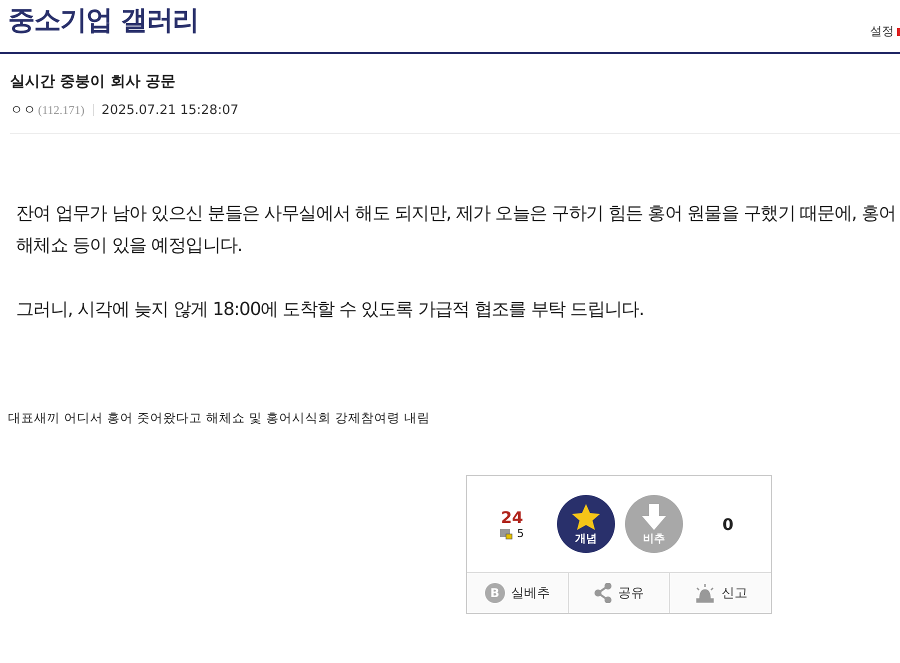 The height and width of the screenshot is (663, 900). I want to click on downvote-count: 0, so click(728, 524).